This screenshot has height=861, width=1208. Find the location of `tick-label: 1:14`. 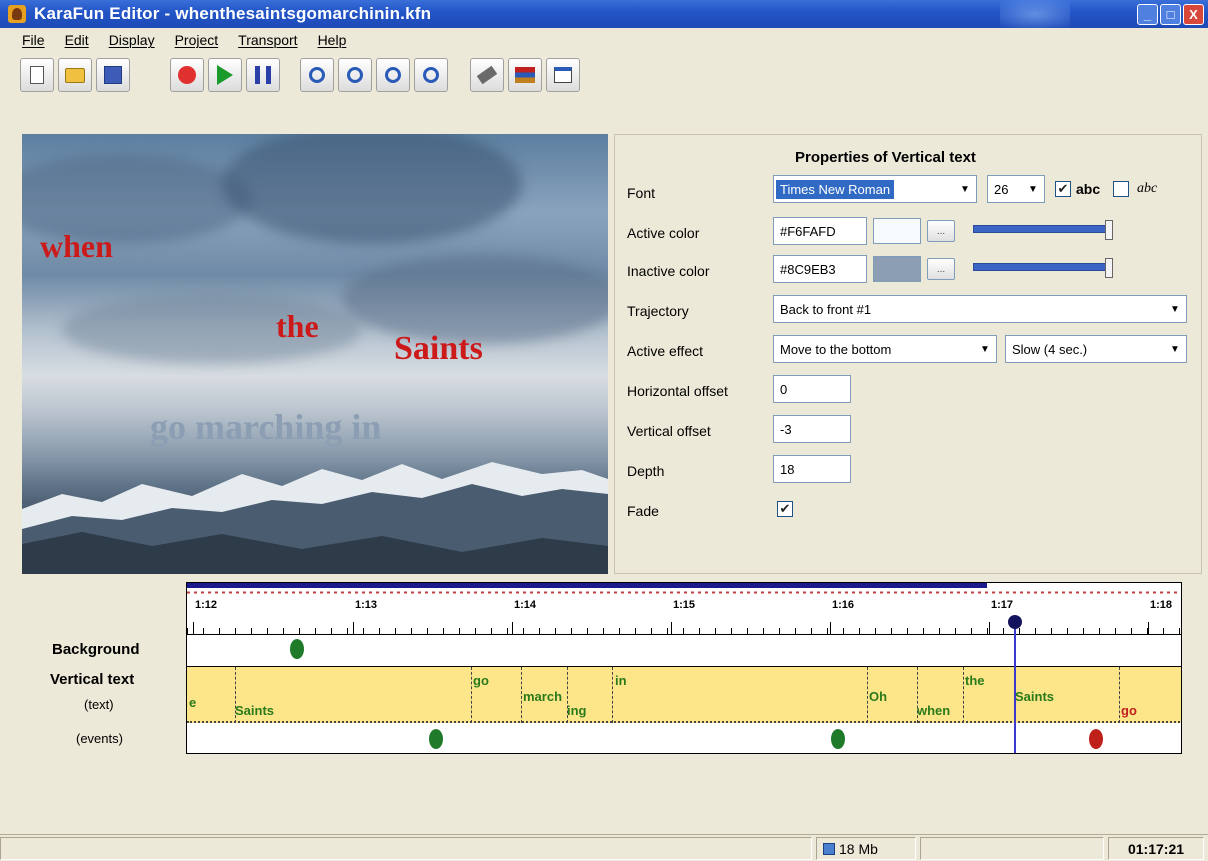

tick-label: 1:14 is located at coordinates (525, 605).